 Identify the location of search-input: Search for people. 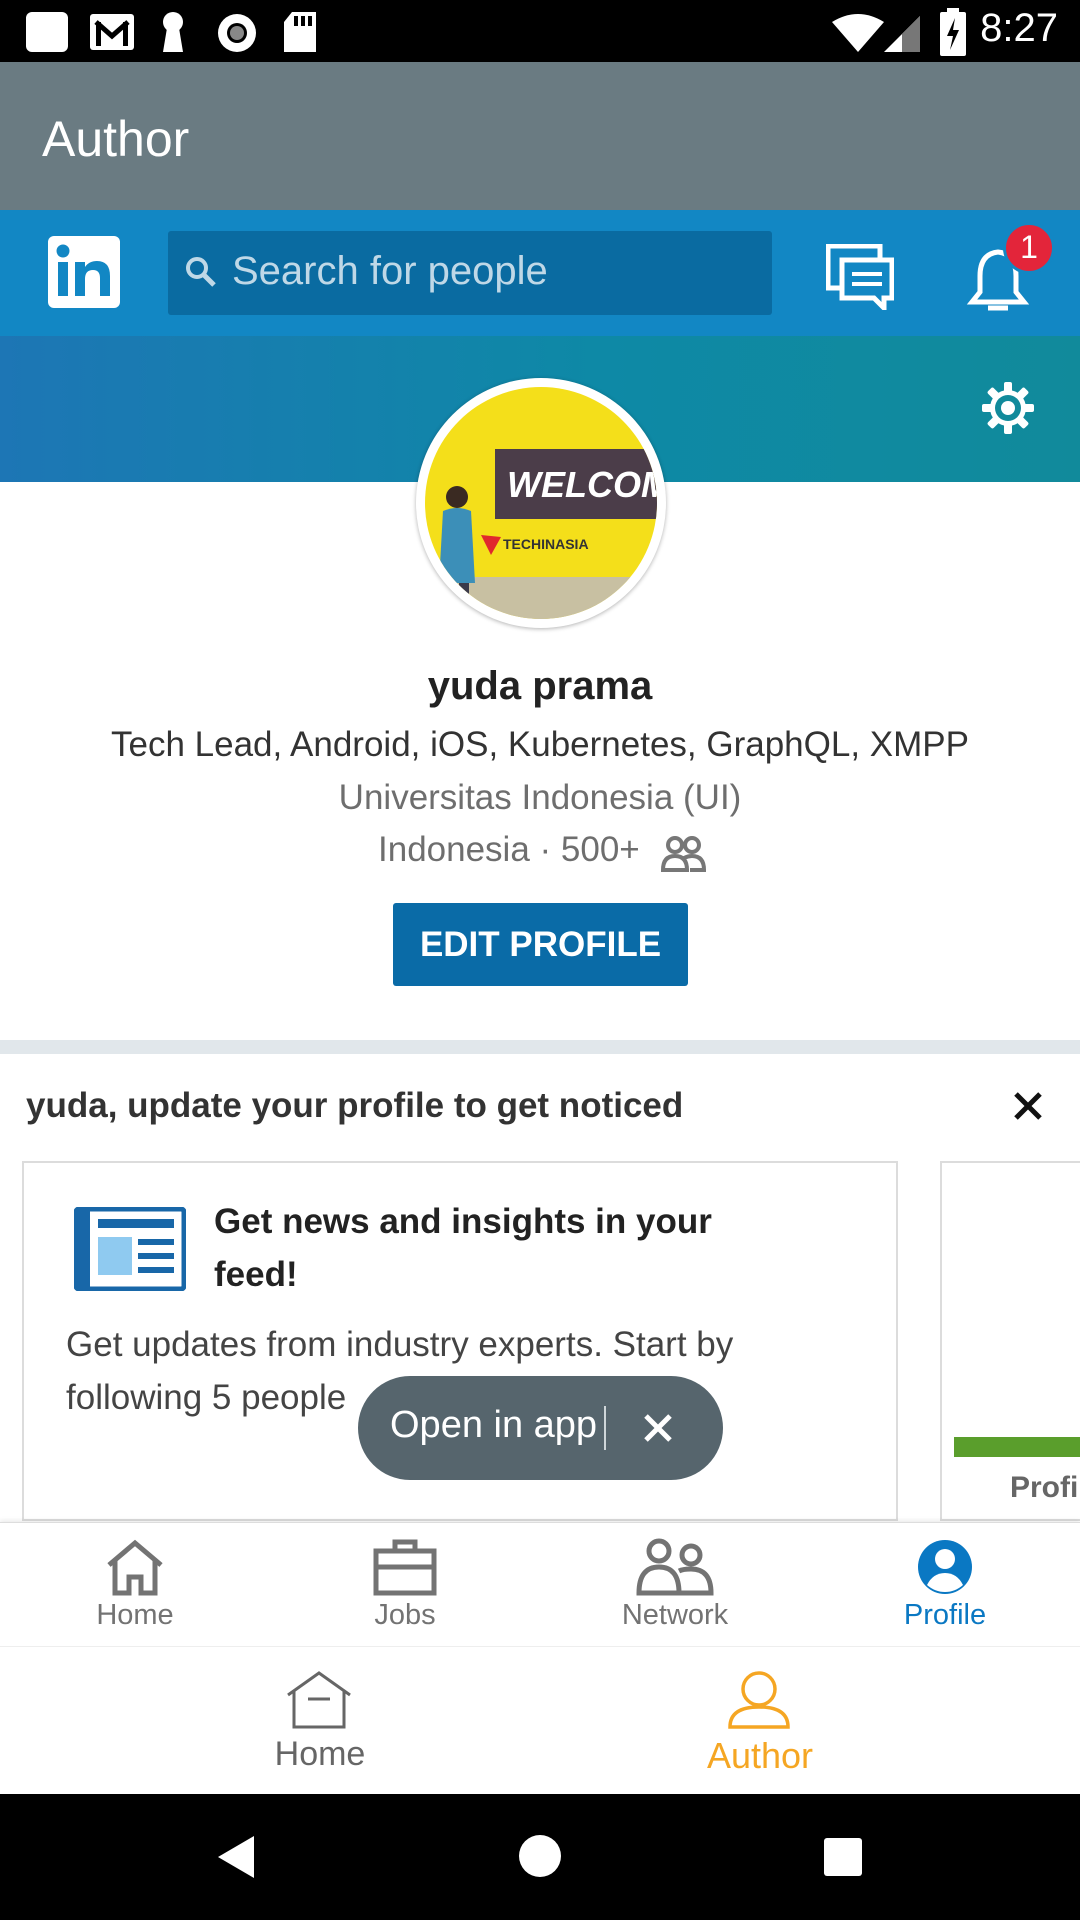
(470, 273).